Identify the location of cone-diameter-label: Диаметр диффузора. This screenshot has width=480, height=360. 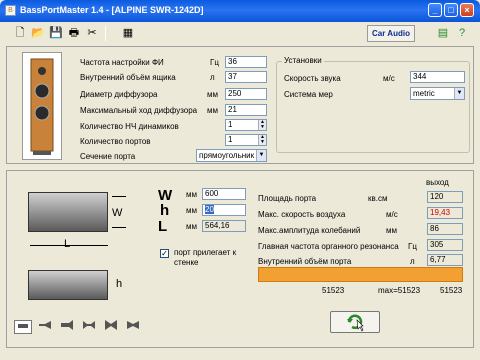
(119, 94).